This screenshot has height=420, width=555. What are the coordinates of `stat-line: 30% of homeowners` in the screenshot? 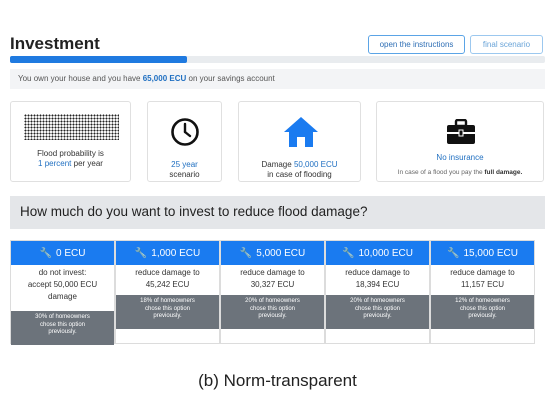 It's located at (62, 317).